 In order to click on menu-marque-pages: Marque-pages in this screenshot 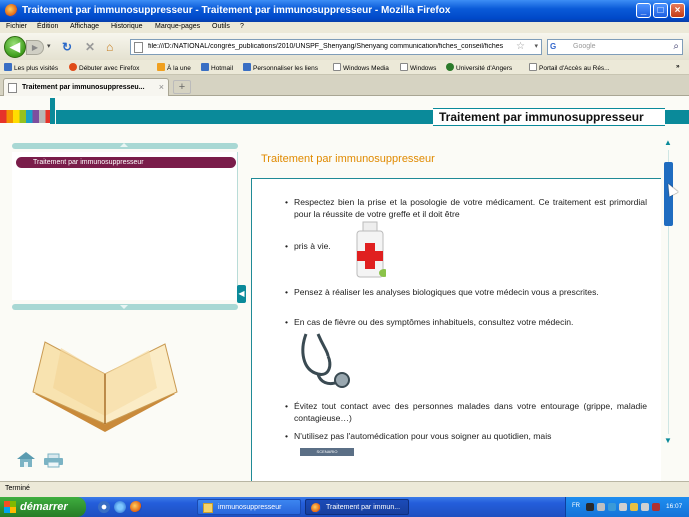, I will do `click(177, 26)`.